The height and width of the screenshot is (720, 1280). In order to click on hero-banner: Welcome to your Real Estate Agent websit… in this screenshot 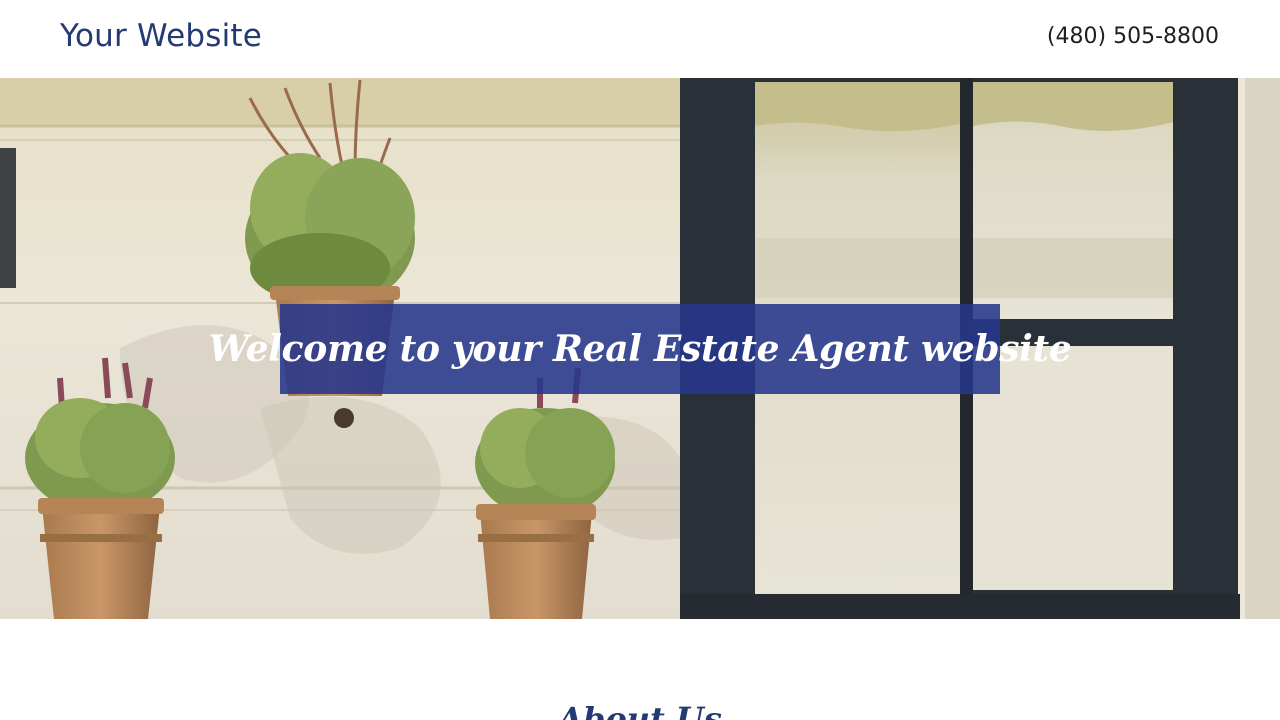, I will do `click(640, 349)`.